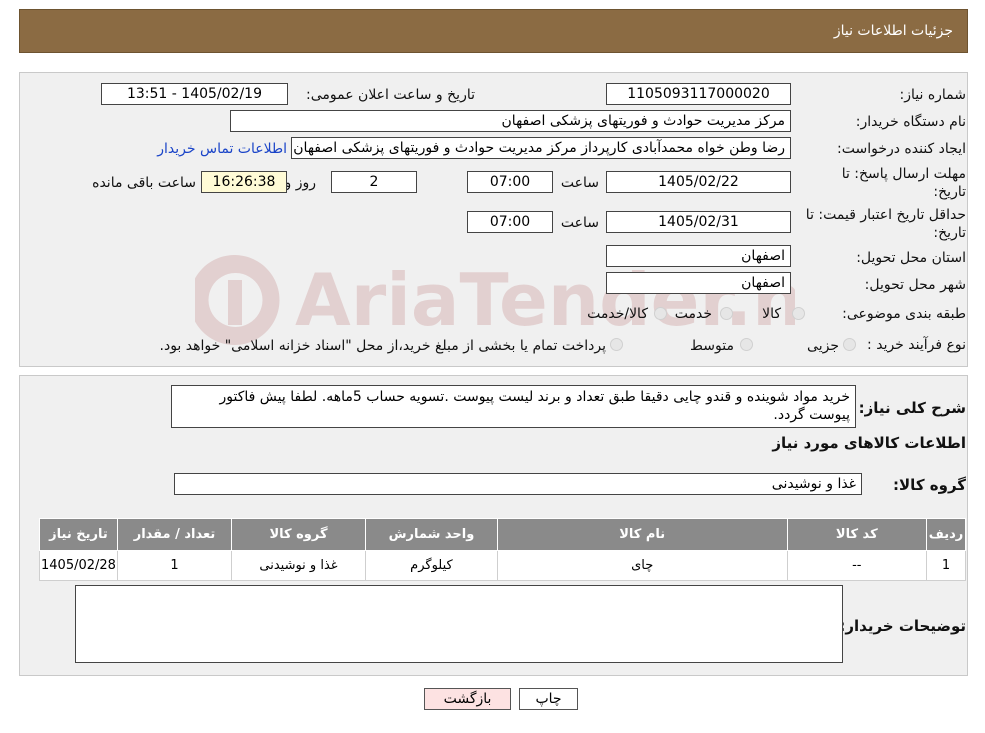 The height and width of the screenshot is (733, 985). What do you see at coordinates (893, 31) in the screenshot?
I see `page-title: جزئیات اطلاعات نیاز` at bounding box center [893, 31].